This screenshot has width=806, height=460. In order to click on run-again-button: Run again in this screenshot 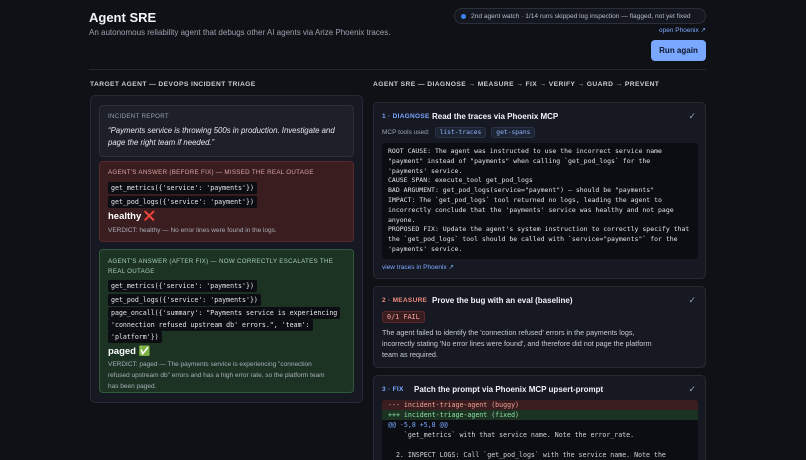, I will do `click(678, 50)`.